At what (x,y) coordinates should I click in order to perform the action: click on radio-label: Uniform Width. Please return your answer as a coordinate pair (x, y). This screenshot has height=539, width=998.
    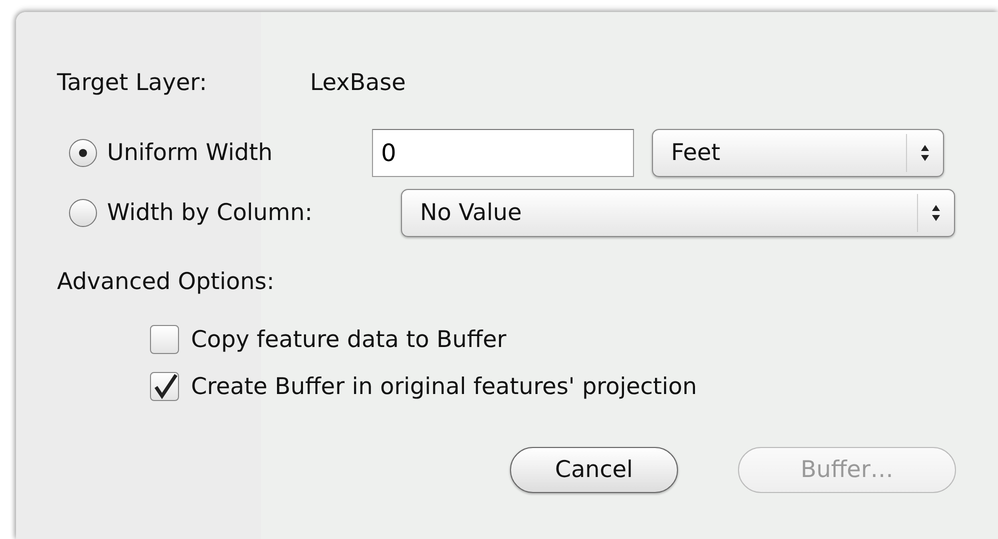
    Looking at the image, I should click on (190, 153).